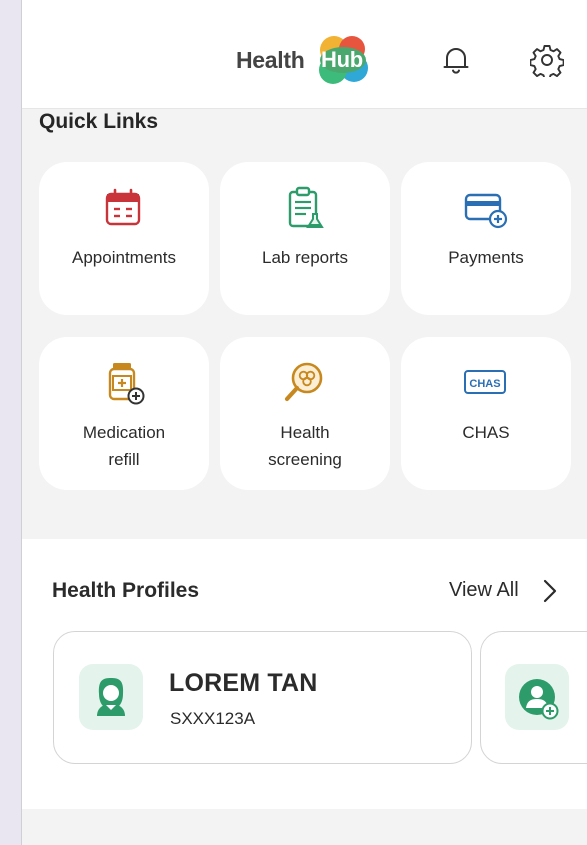  Describe the element at coordinates (305, 257) in the screenshot. I see `lab-reports-label: Lab reports` at that location.